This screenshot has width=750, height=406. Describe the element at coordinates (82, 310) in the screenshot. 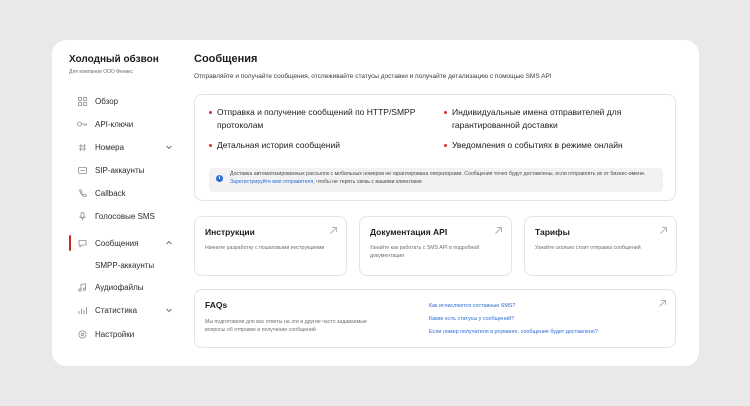

I see `chart-icon` at that location.